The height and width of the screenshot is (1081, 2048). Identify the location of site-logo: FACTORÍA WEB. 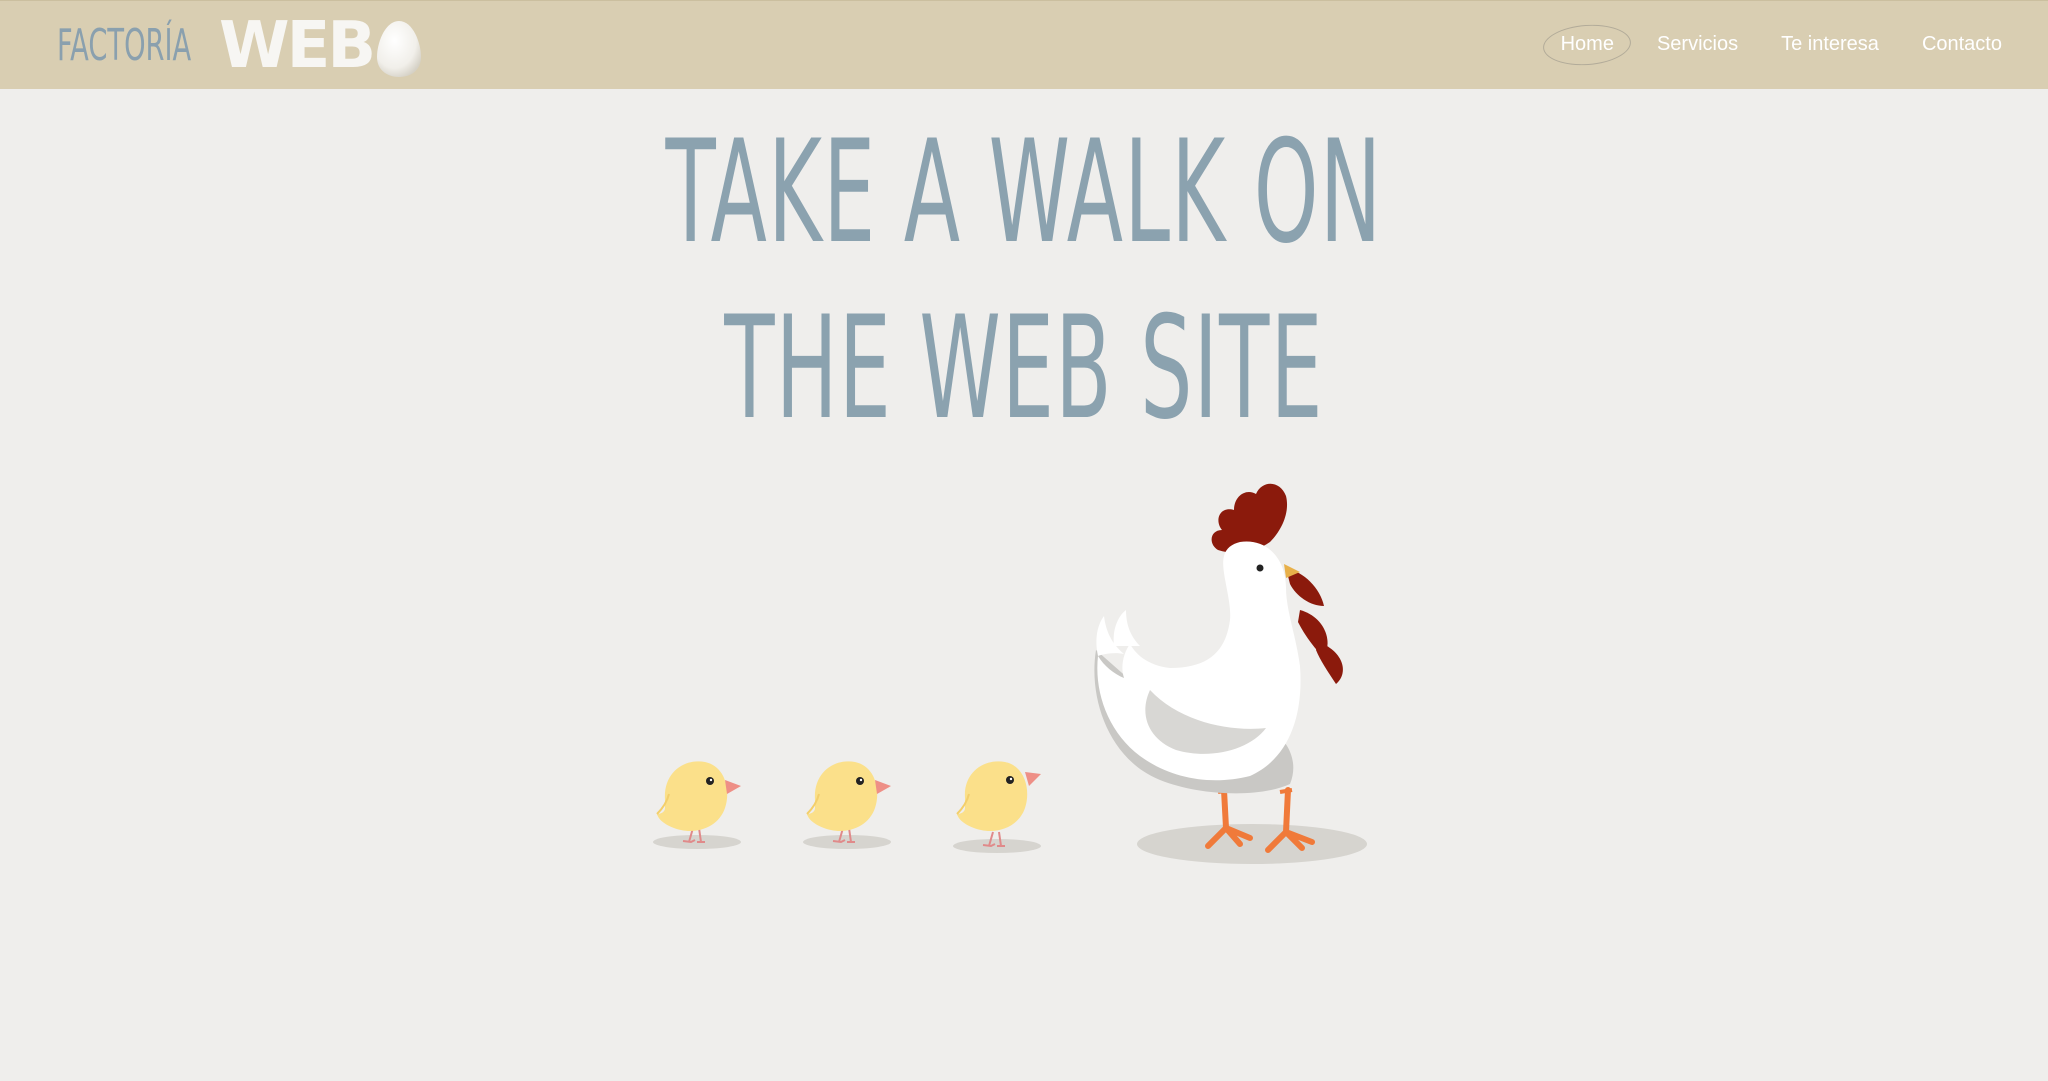
(240, 46).